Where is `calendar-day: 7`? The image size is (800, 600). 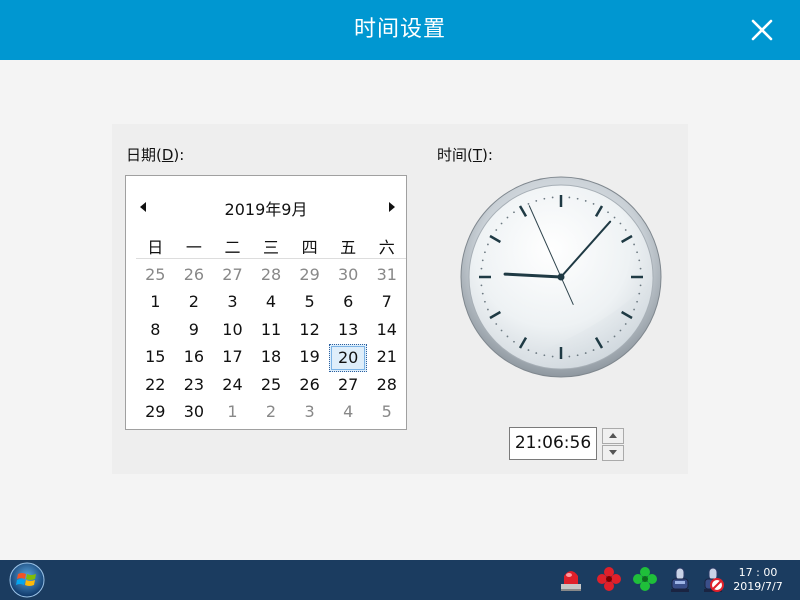
calendar-day: 7 is located at coordinates (386, 302).